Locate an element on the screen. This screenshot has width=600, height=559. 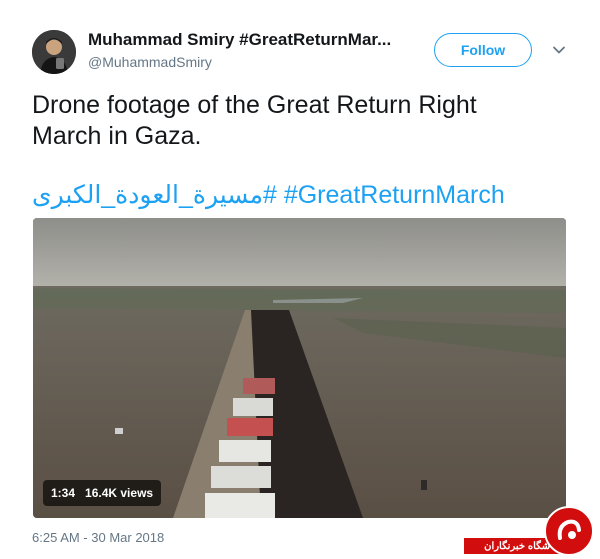
author-handle: @MuhammadSmiry is located at coordinates (150, 62).